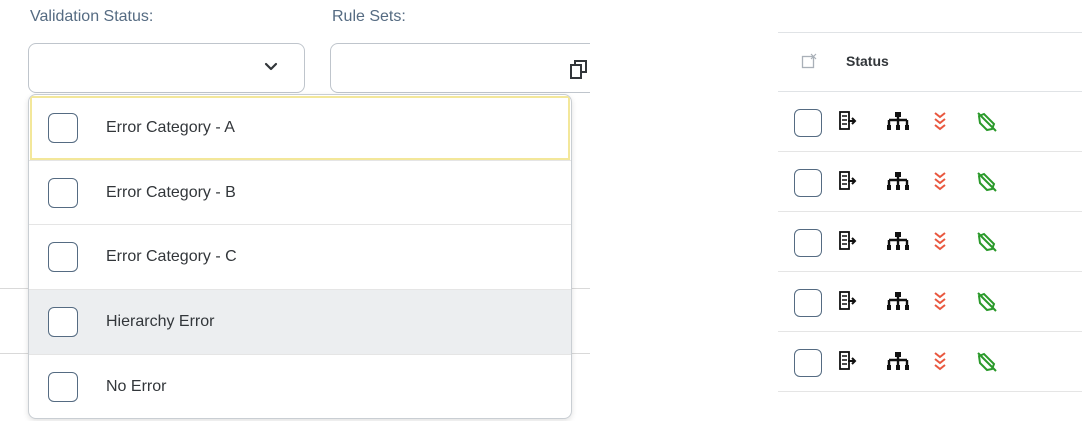 The height and width of the screenshot is (421, 1082). I want to click on option-label: Error Category - A, so click(170, 127).